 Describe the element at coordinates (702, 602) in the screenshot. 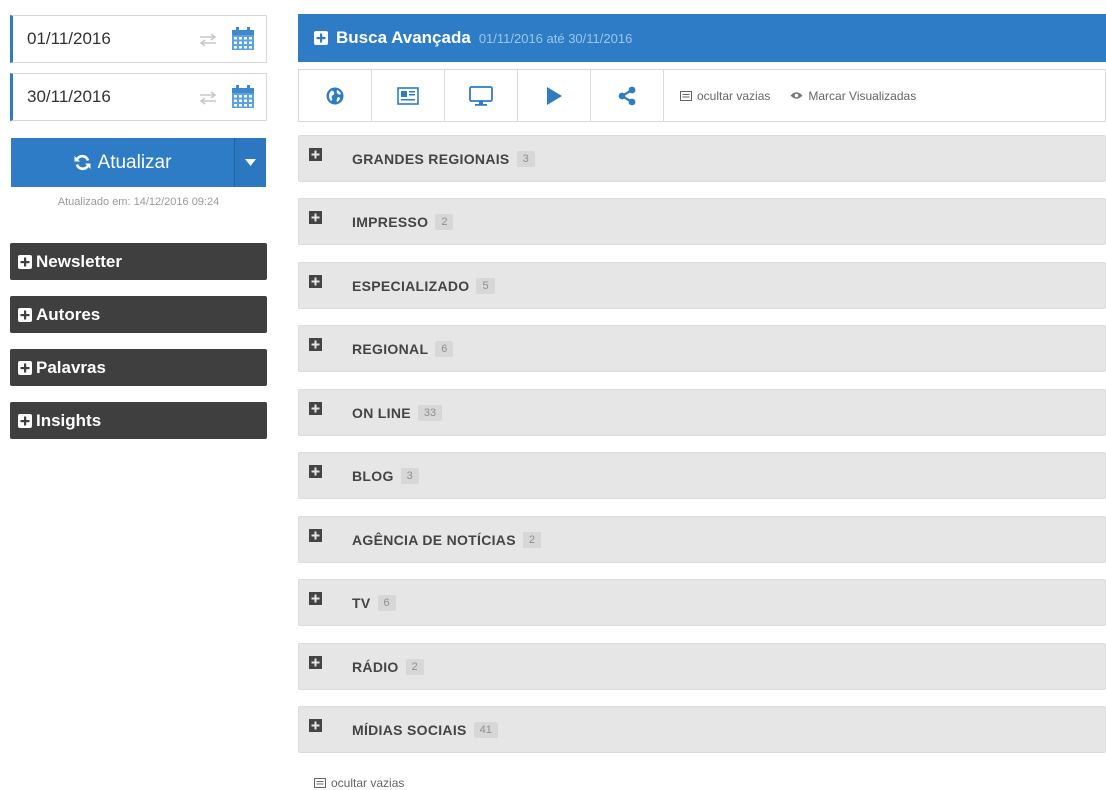

I see `category-row: TV 6` at that location.